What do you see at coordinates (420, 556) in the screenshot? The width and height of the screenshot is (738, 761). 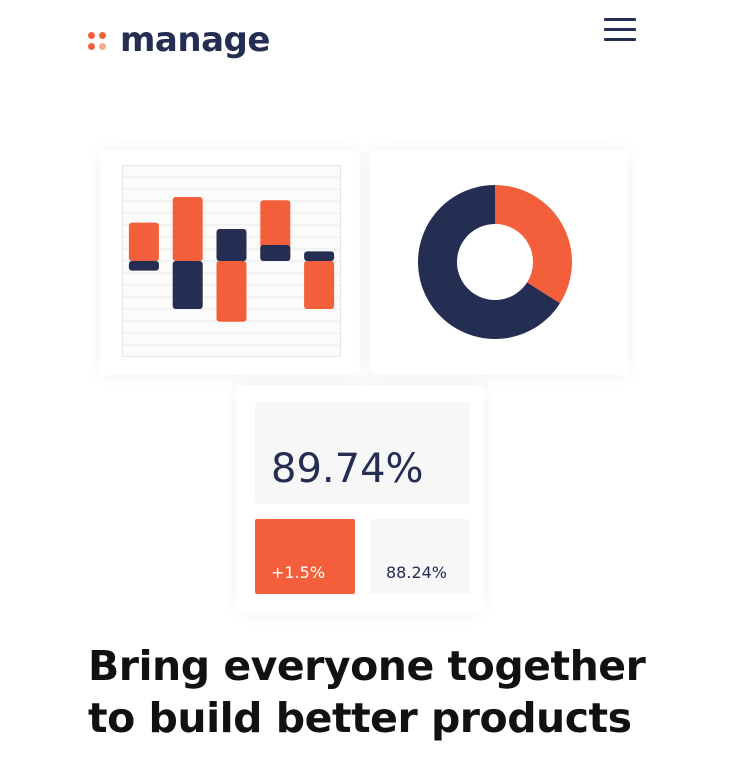 I see `secondary-stat-panel: 88.24%` at bounding box center [420, 556].